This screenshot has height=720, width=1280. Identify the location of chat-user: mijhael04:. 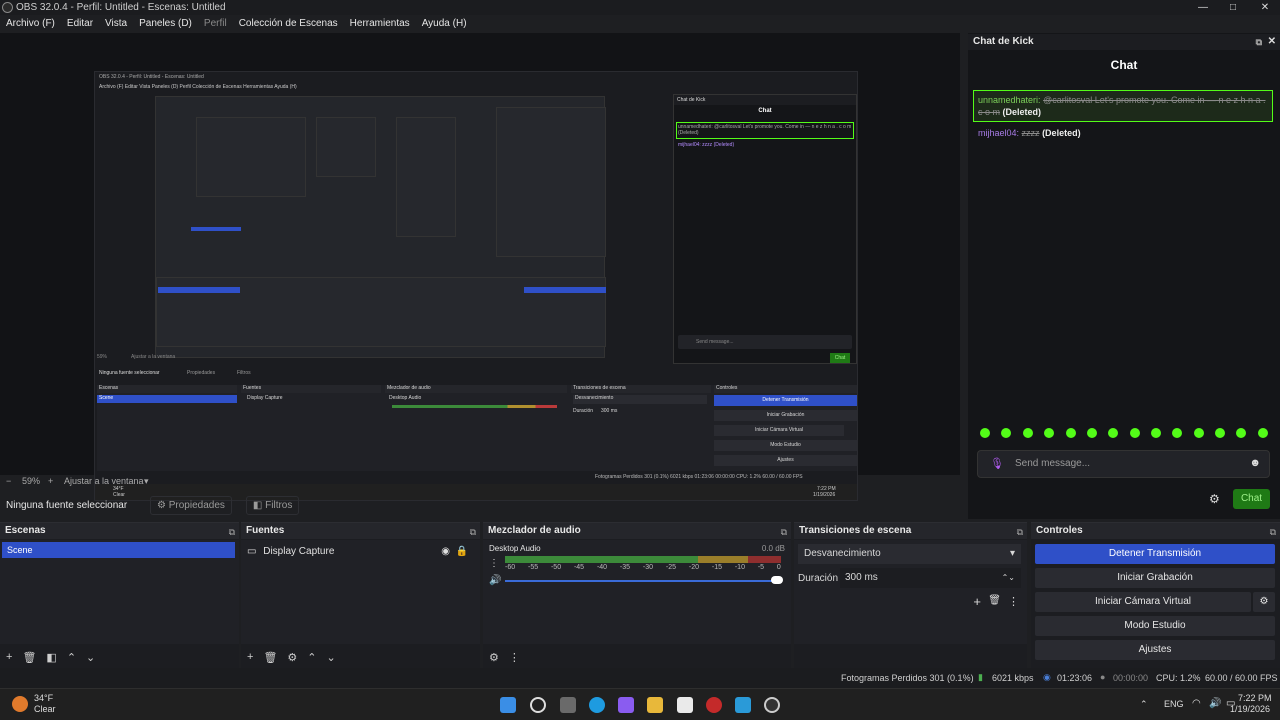
(998, 133).